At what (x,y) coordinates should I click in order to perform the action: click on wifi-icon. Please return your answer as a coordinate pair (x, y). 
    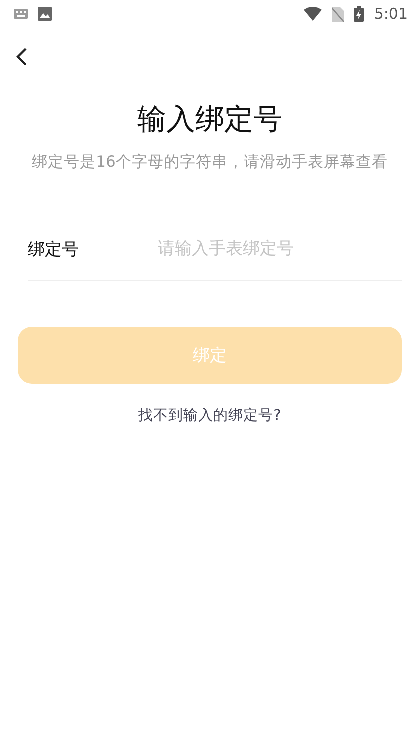
    Looking at the image, I should click on (313, 14).